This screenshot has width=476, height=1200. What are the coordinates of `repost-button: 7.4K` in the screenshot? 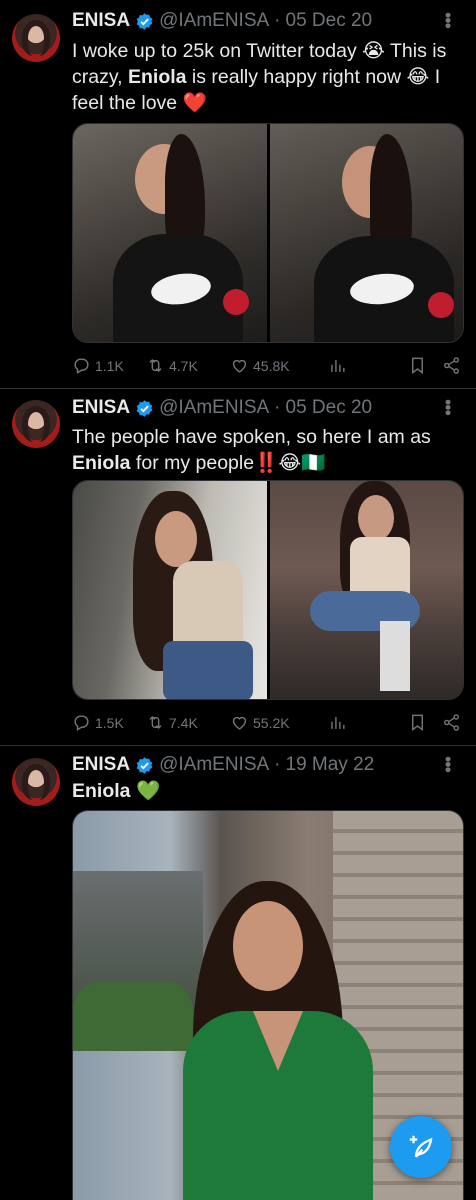 It's located at (188, 722).